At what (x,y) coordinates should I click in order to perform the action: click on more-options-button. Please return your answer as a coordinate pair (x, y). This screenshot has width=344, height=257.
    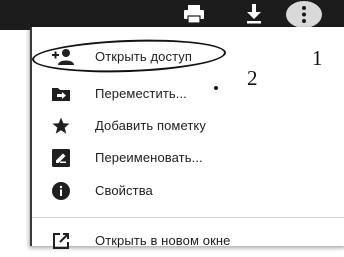
    Looking at the image, I should click on (304, 14).